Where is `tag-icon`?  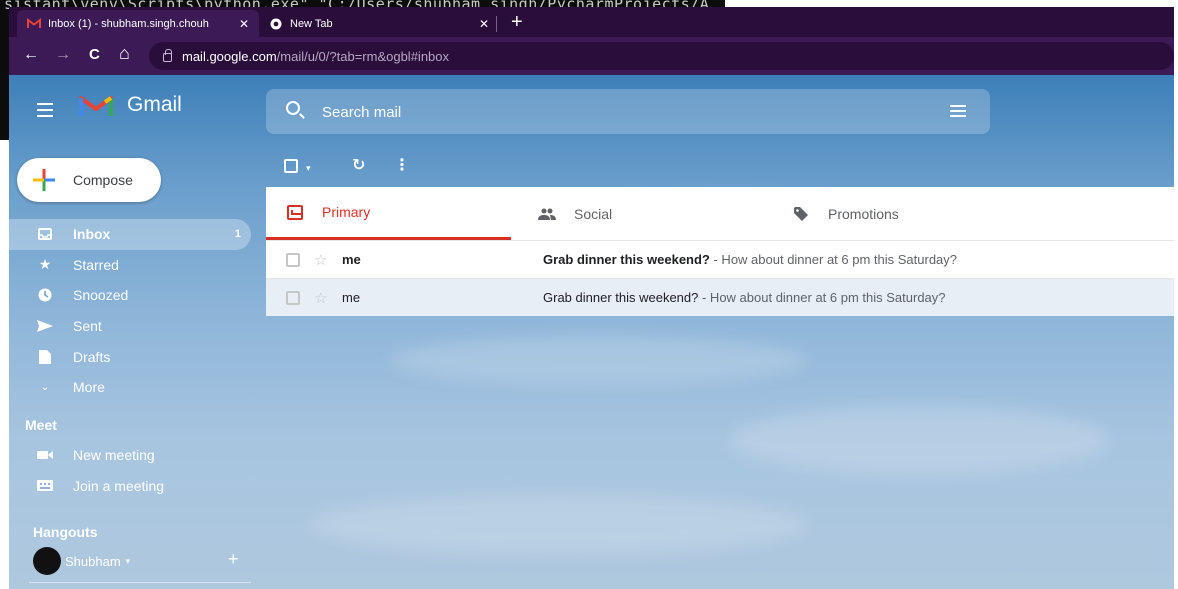 tag-icon is located at coordinates (801, 214).